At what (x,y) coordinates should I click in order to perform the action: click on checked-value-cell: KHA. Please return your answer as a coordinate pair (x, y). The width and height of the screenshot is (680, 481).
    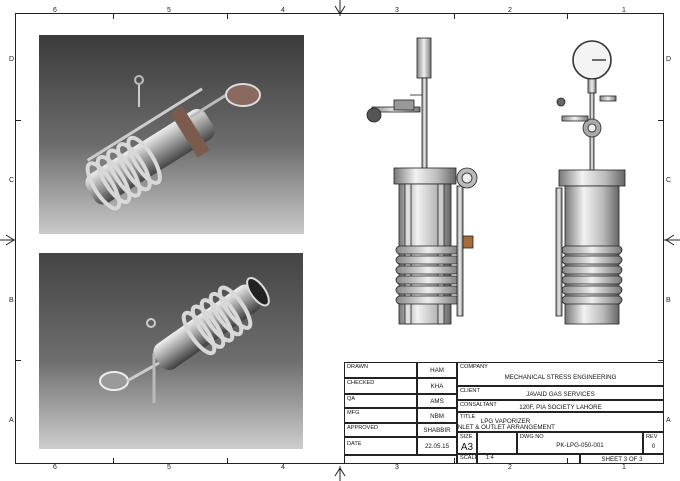
    Looking at the image, I should click on (437, 386).